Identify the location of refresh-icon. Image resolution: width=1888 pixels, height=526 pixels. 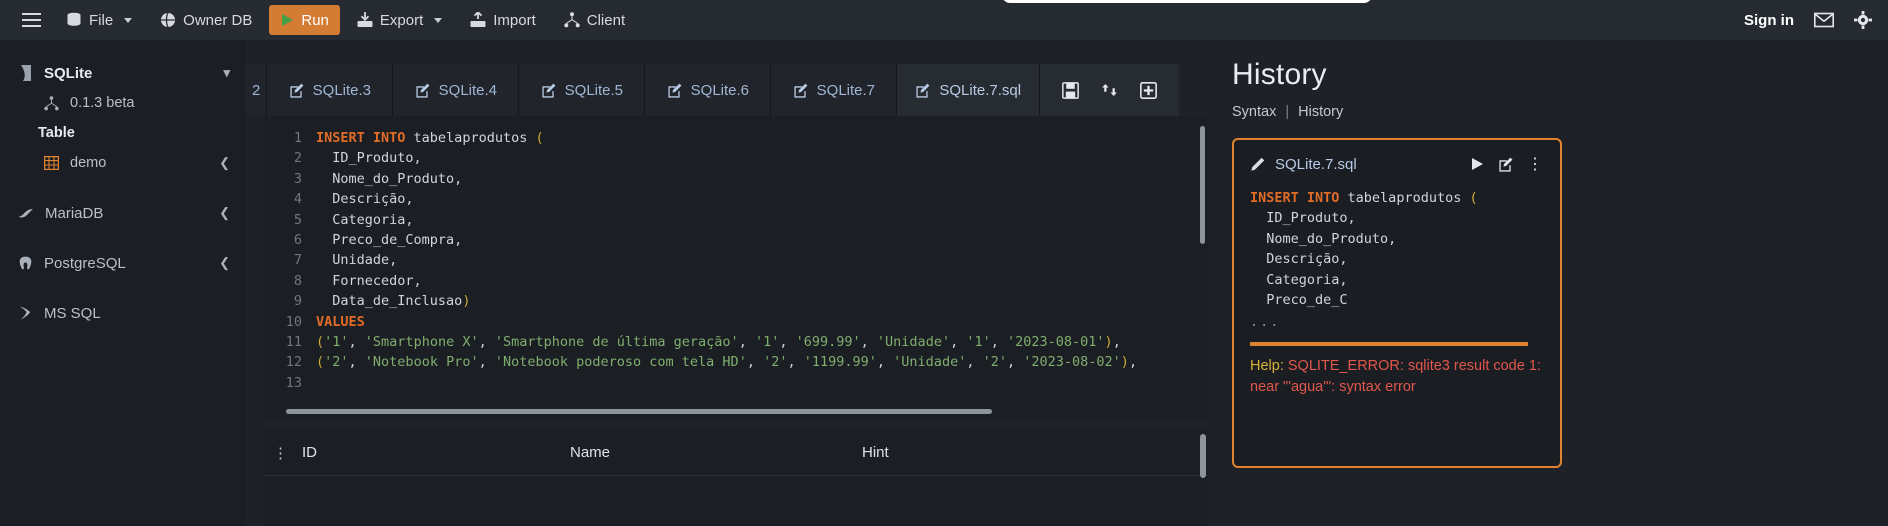
(1109, 90).